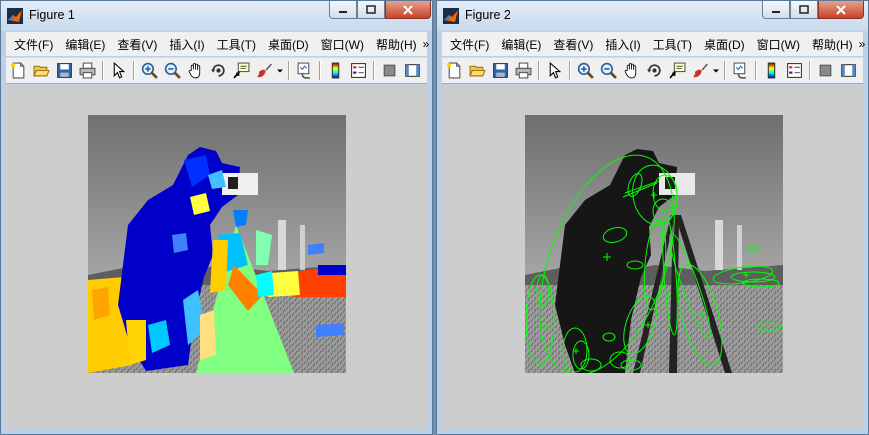 This screenshot has width=869, height=435. I want to click on brush-icon, so click(700, 70).